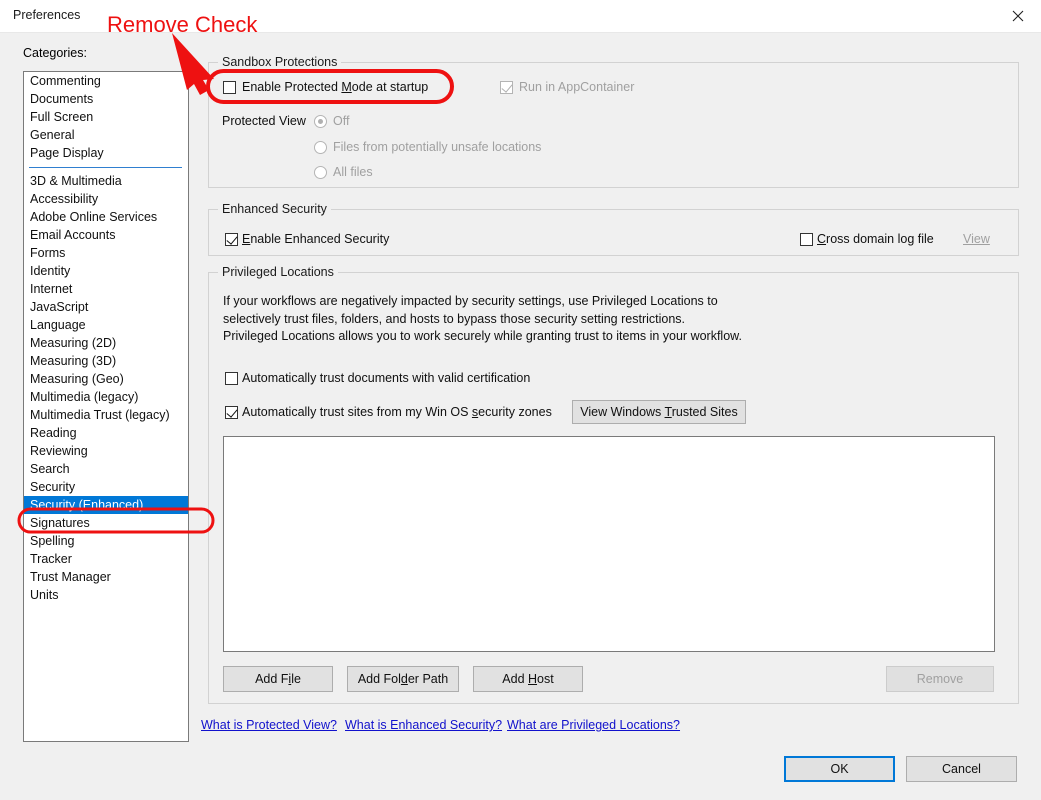 This screenshot has width=1041, height=800. What do you see at coordinates (73, 361) in the screenshot?
I see `sidebar-item-label: Measuring (3D)` at bounding box center [73, 361].